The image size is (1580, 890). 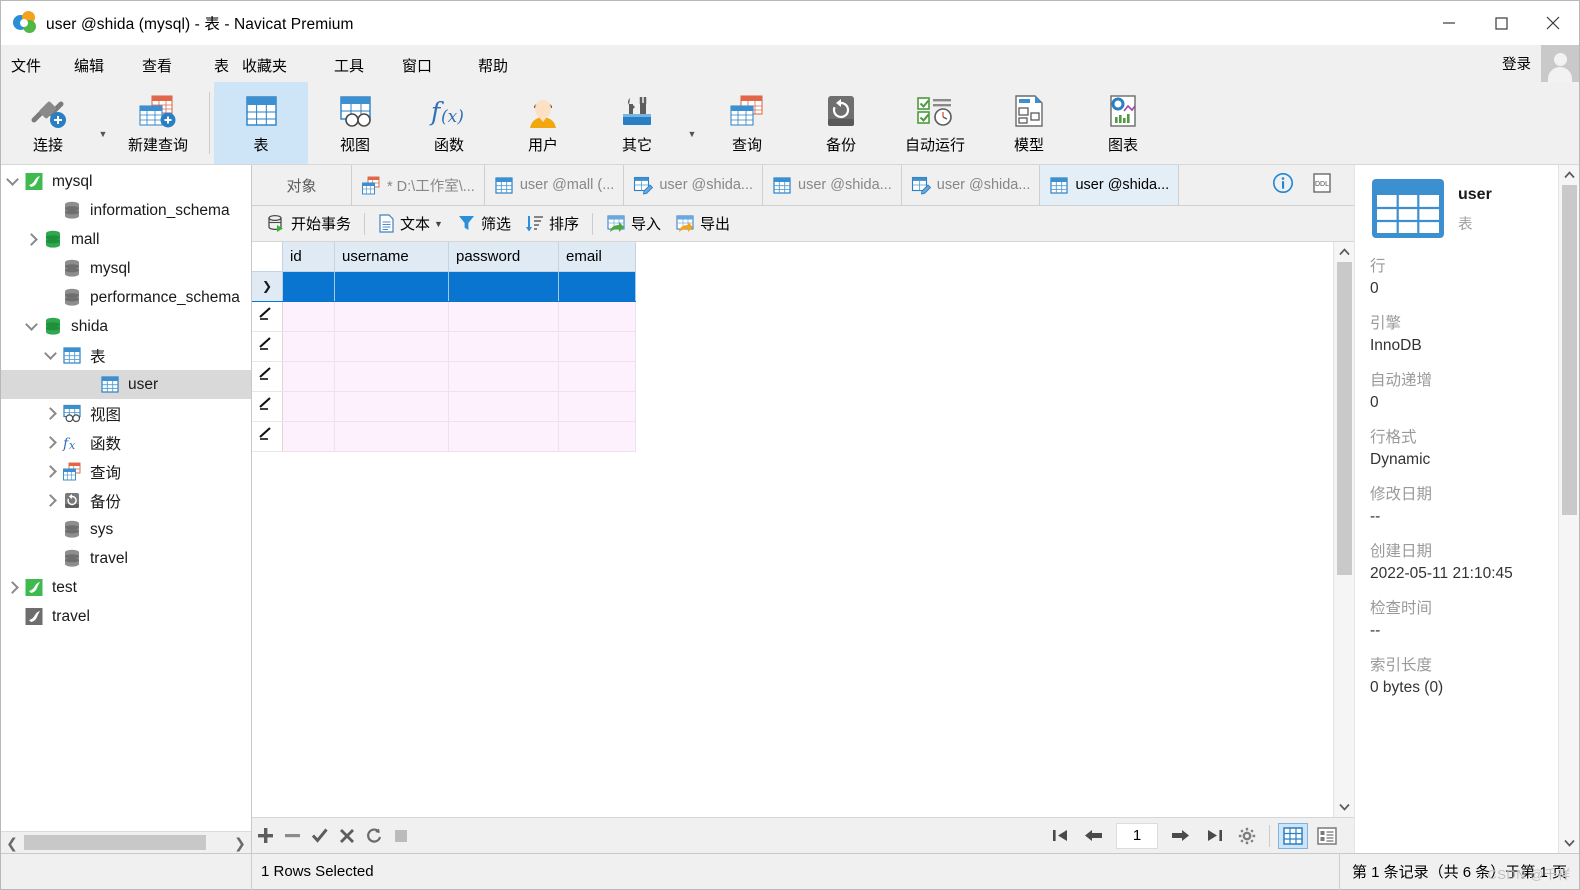 I want to click on toolbar-model: 模型, so click(x=1029, y=123).